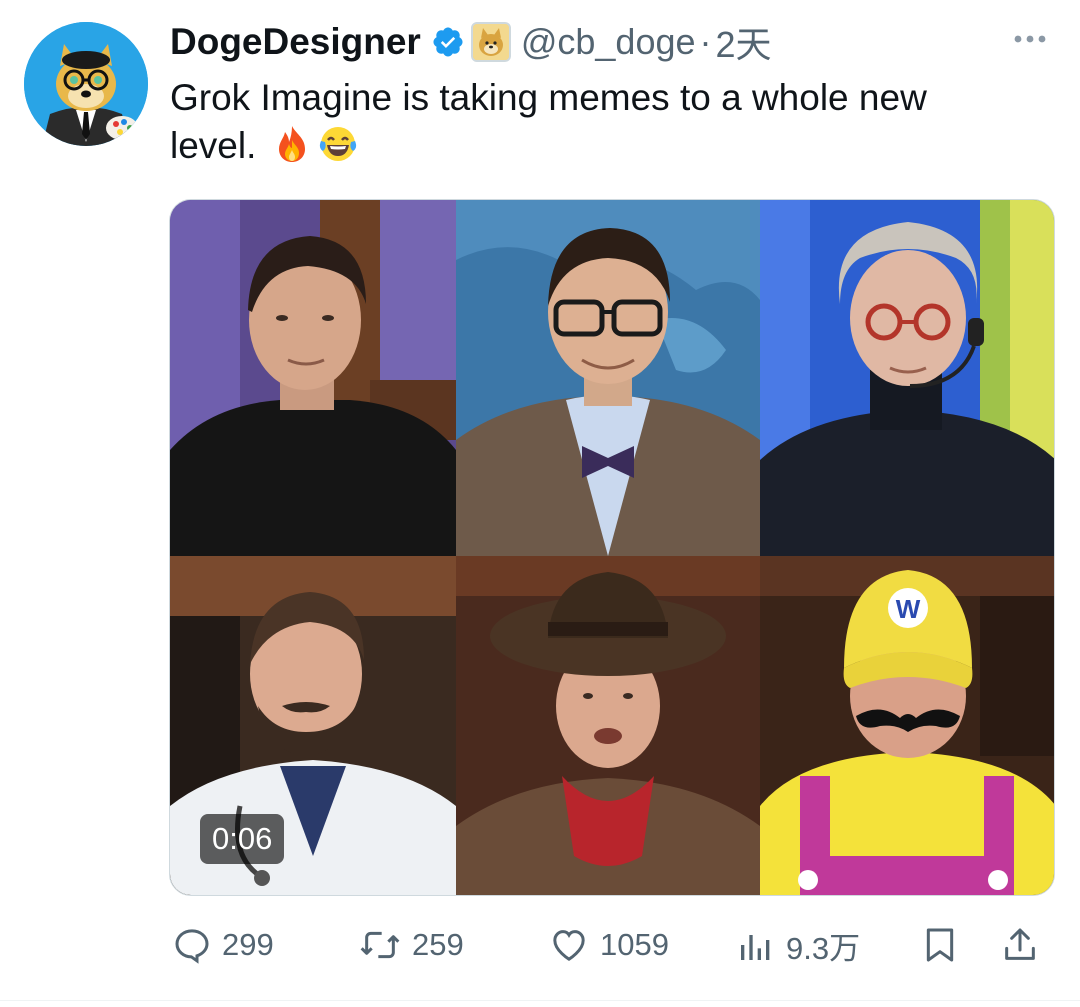 The image size is (1080, 1007). Describe the element at coordinates (1030, 39) in the screenshot. I see `more-options-icon` at that location.